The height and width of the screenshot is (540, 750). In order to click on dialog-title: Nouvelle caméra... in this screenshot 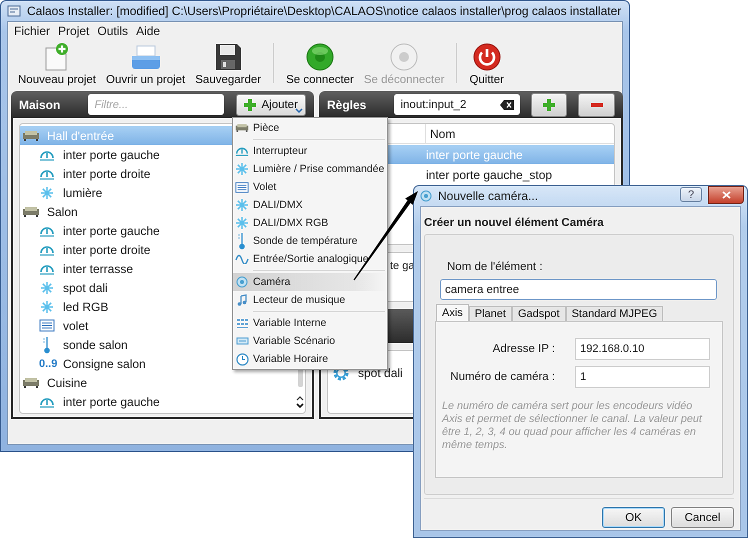, I will do `click(489, 196)`.